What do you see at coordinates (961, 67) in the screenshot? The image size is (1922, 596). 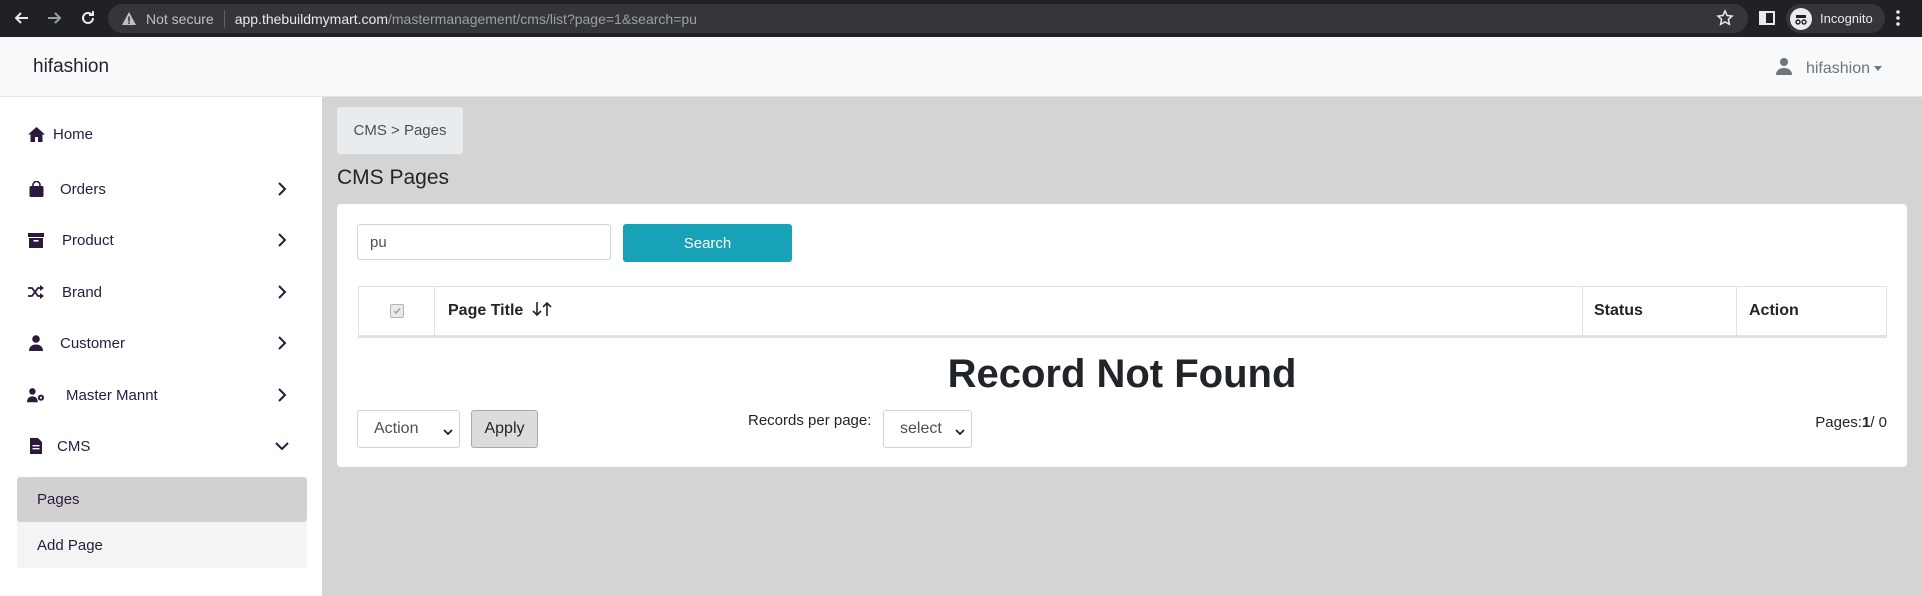 I see `app-header: hifashion hifashion` at bounding box center [961, 67].